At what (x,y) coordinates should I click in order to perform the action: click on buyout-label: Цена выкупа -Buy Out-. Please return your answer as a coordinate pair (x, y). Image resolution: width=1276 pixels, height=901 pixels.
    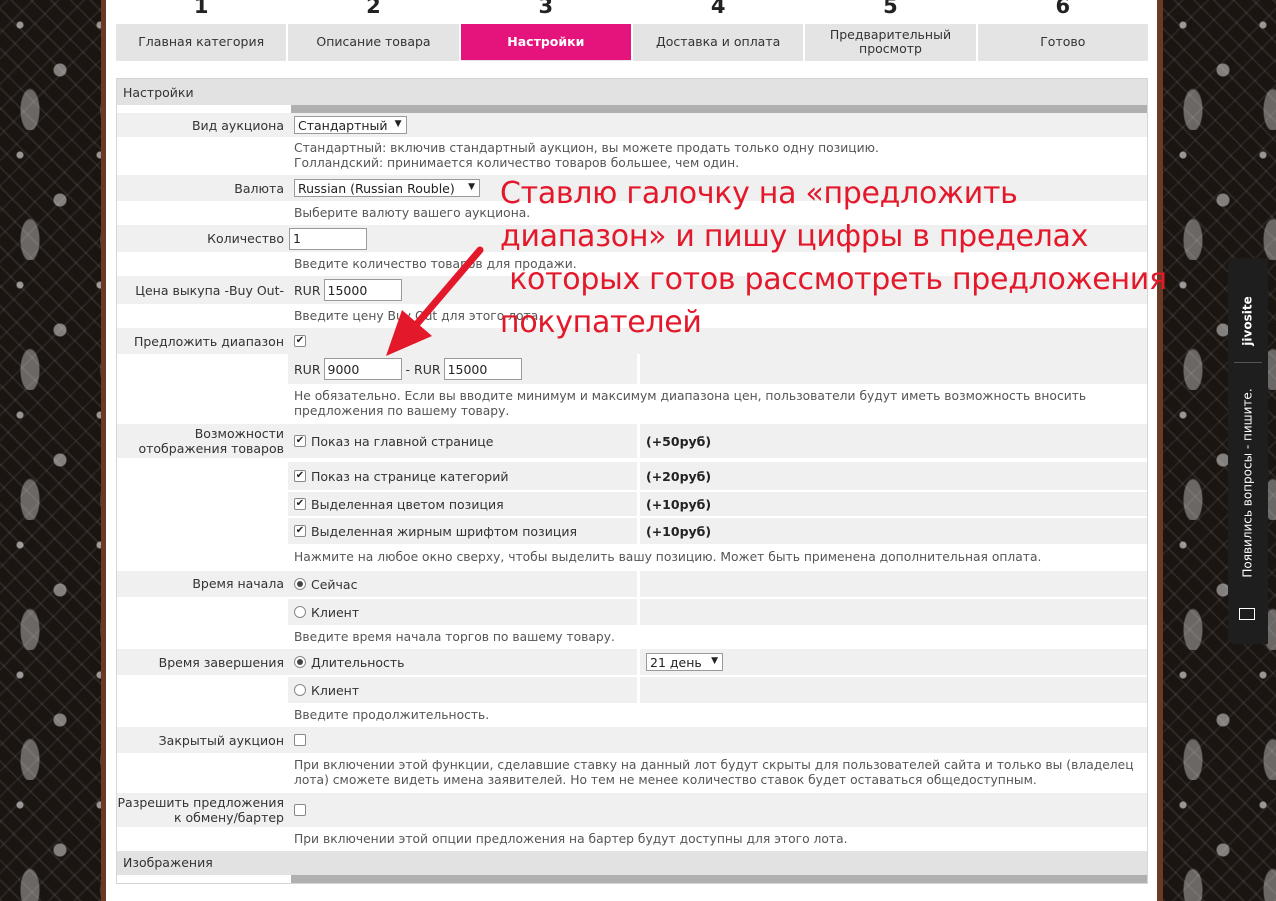
    Looking at the image, I should click on (209, 290).